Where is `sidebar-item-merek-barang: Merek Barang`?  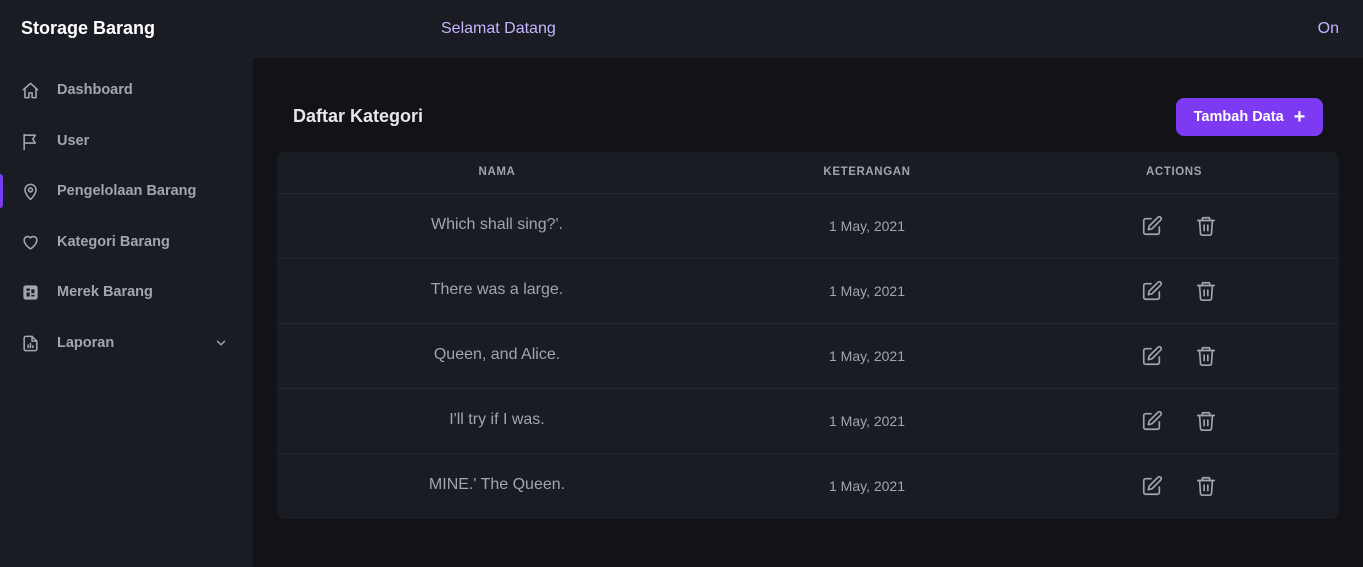
sidebar-item-merek-barang: Merek Barang is located at coordinates (126, 292).